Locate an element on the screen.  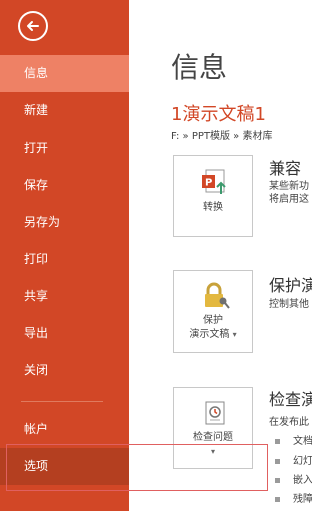
nav-item-save-as: 另存为 is located at coordinates (64, 222).